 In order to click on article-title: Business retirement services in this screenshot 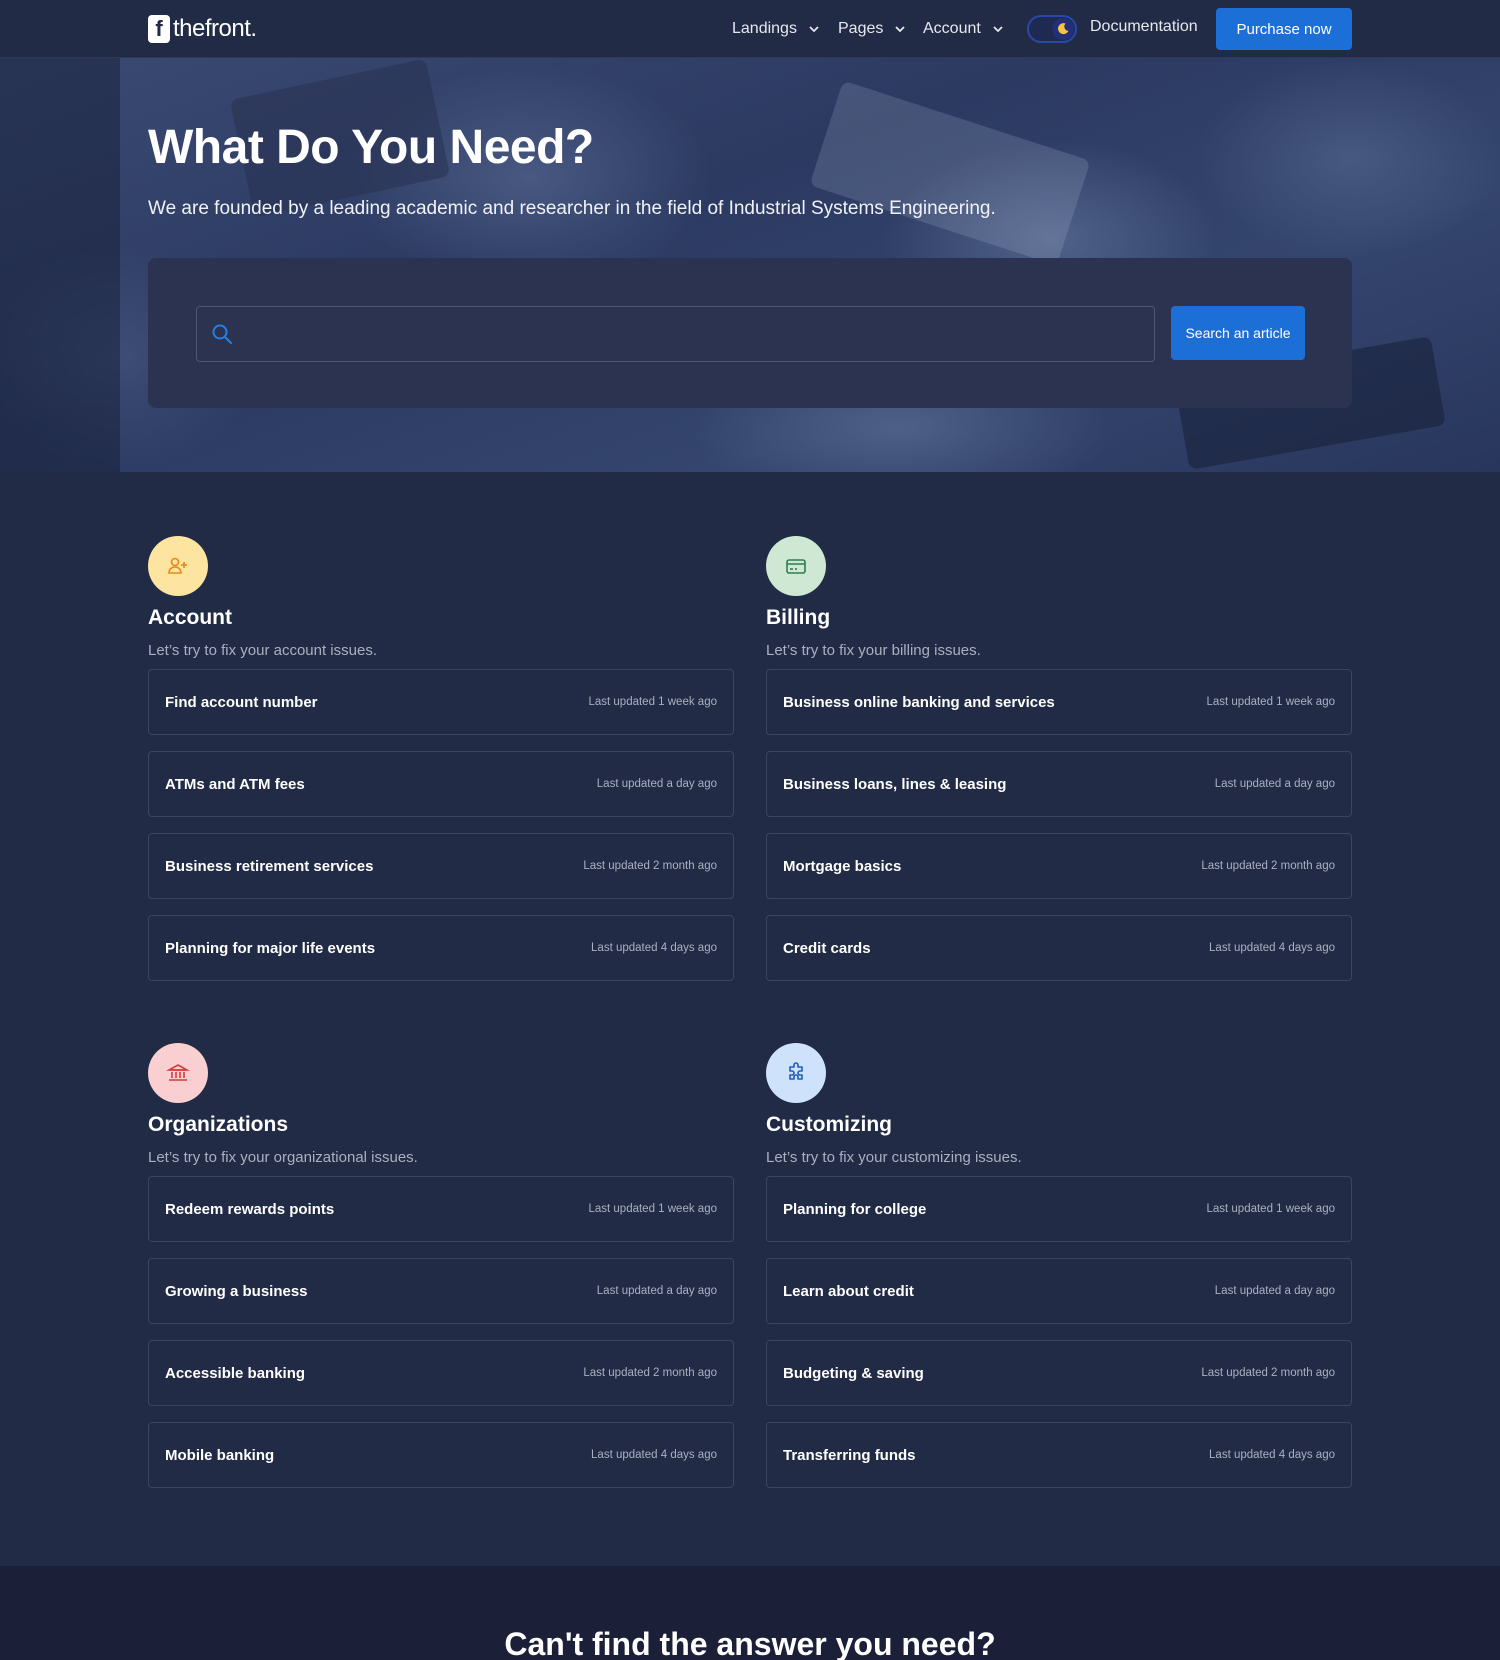, I will do `click(269, 866)`.